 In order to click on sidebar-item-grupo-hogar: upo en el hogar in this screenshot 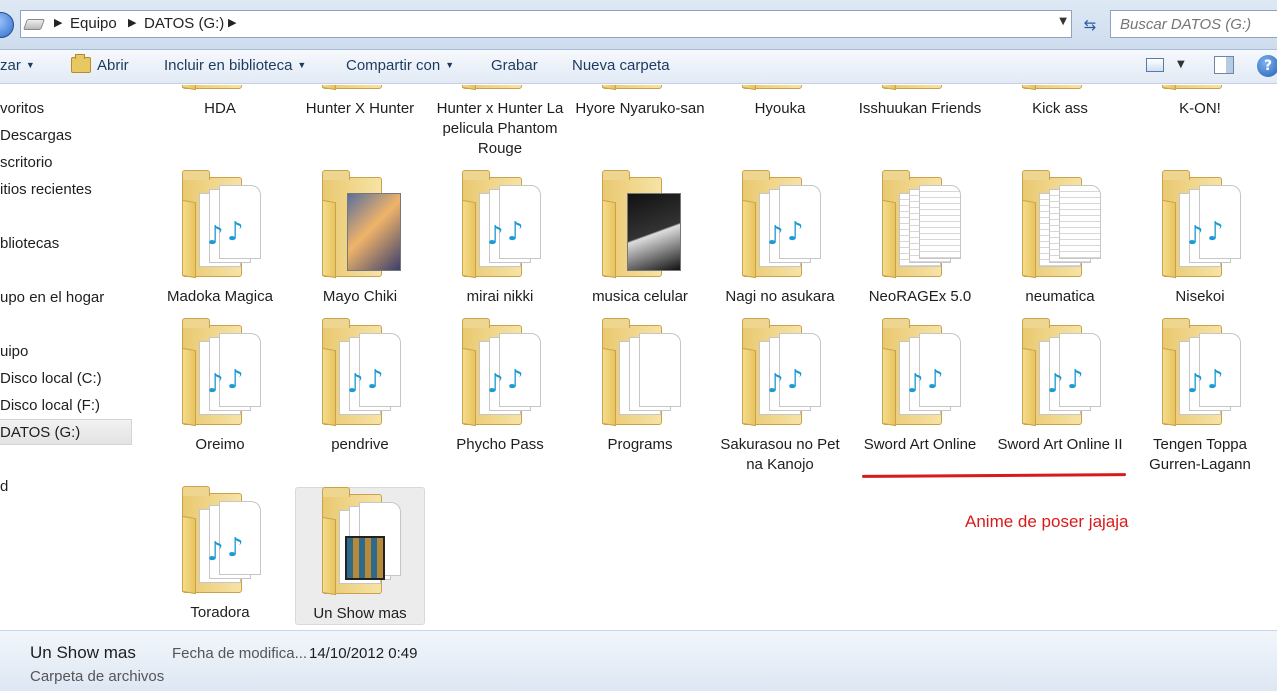, I will do `click(66, 298)`.